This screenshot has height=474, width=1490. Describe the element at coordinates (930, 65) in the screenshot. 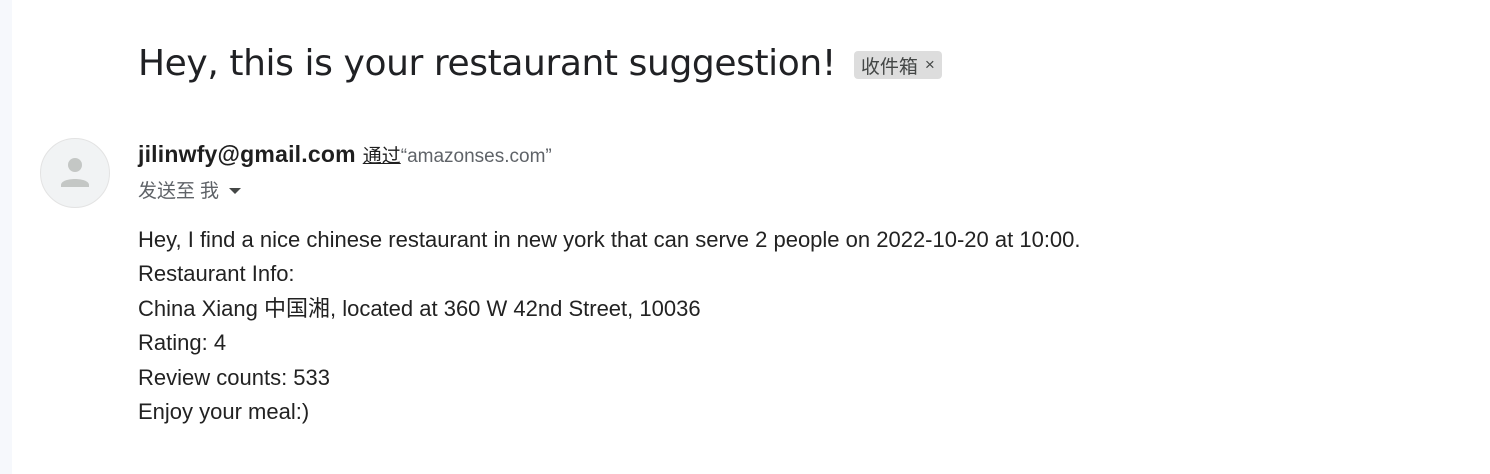

I see `remove-label-icon: ×` at that location.